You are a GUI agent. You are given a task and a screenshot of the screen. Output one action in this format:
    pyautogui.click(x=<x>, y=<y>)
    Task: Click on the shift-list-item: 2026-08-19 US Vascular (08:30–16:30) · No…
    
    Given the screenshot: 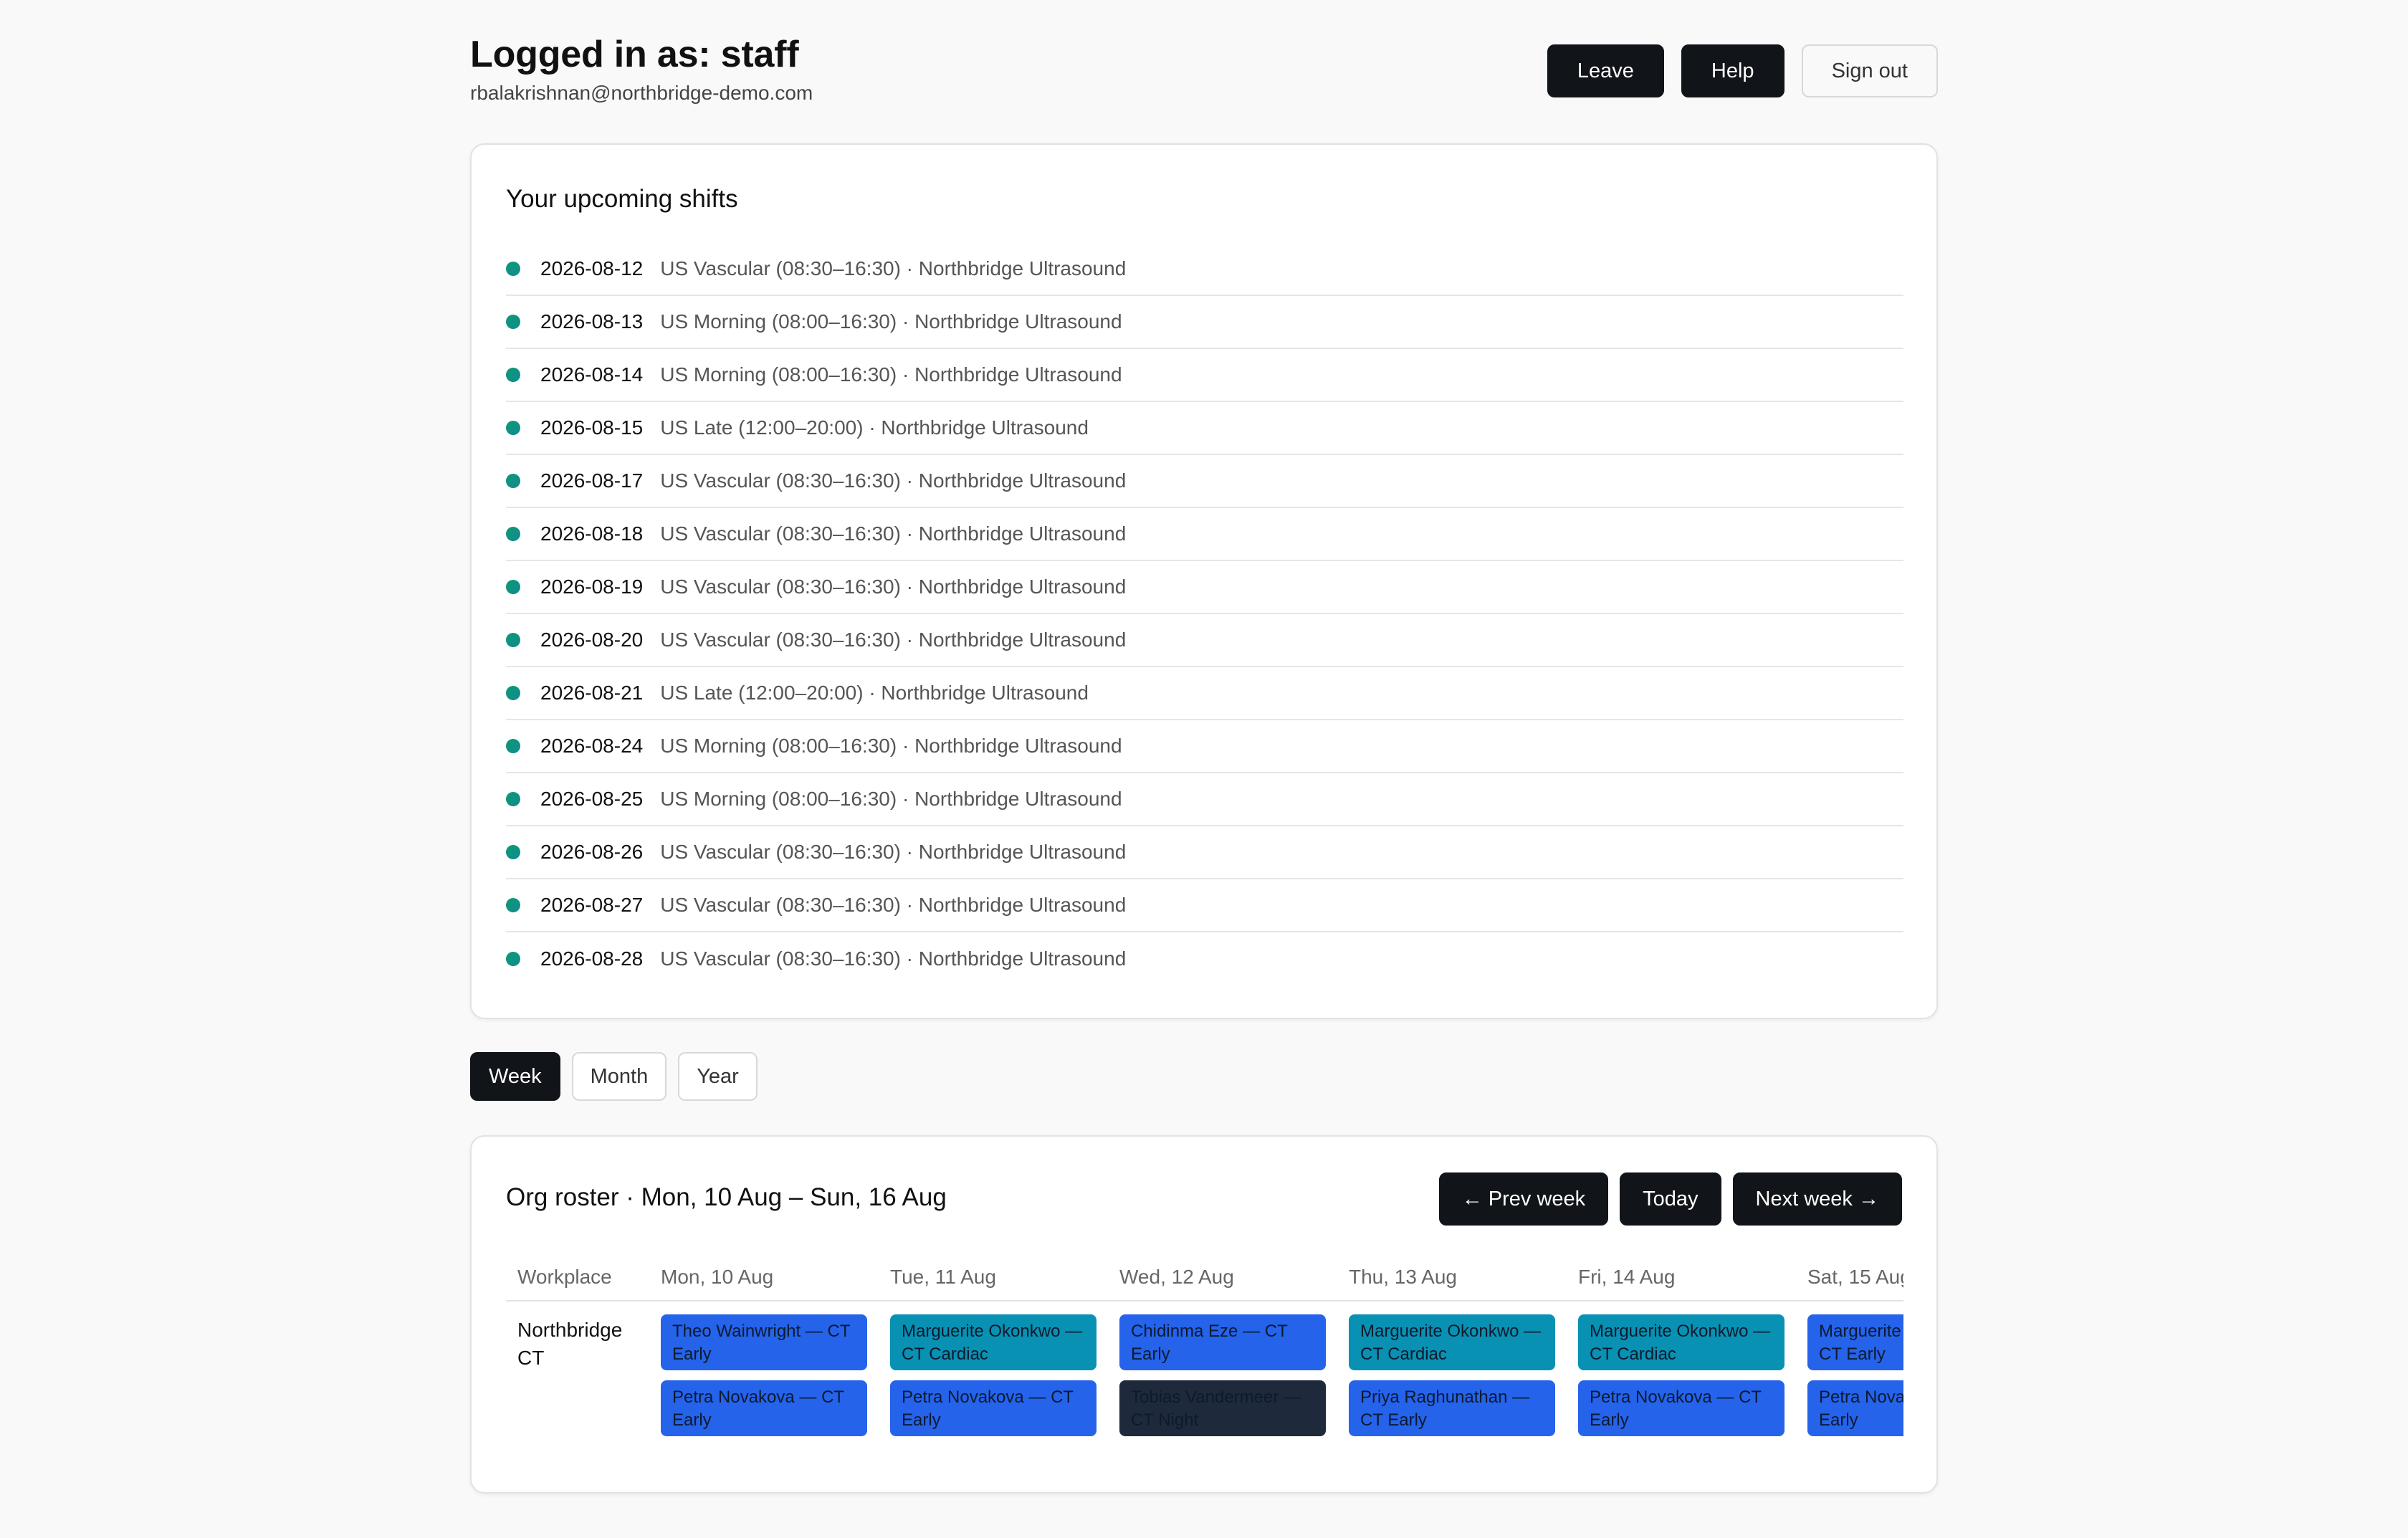 What is the action you would take?
    pyautogui.click(x=1204, y=587)
    